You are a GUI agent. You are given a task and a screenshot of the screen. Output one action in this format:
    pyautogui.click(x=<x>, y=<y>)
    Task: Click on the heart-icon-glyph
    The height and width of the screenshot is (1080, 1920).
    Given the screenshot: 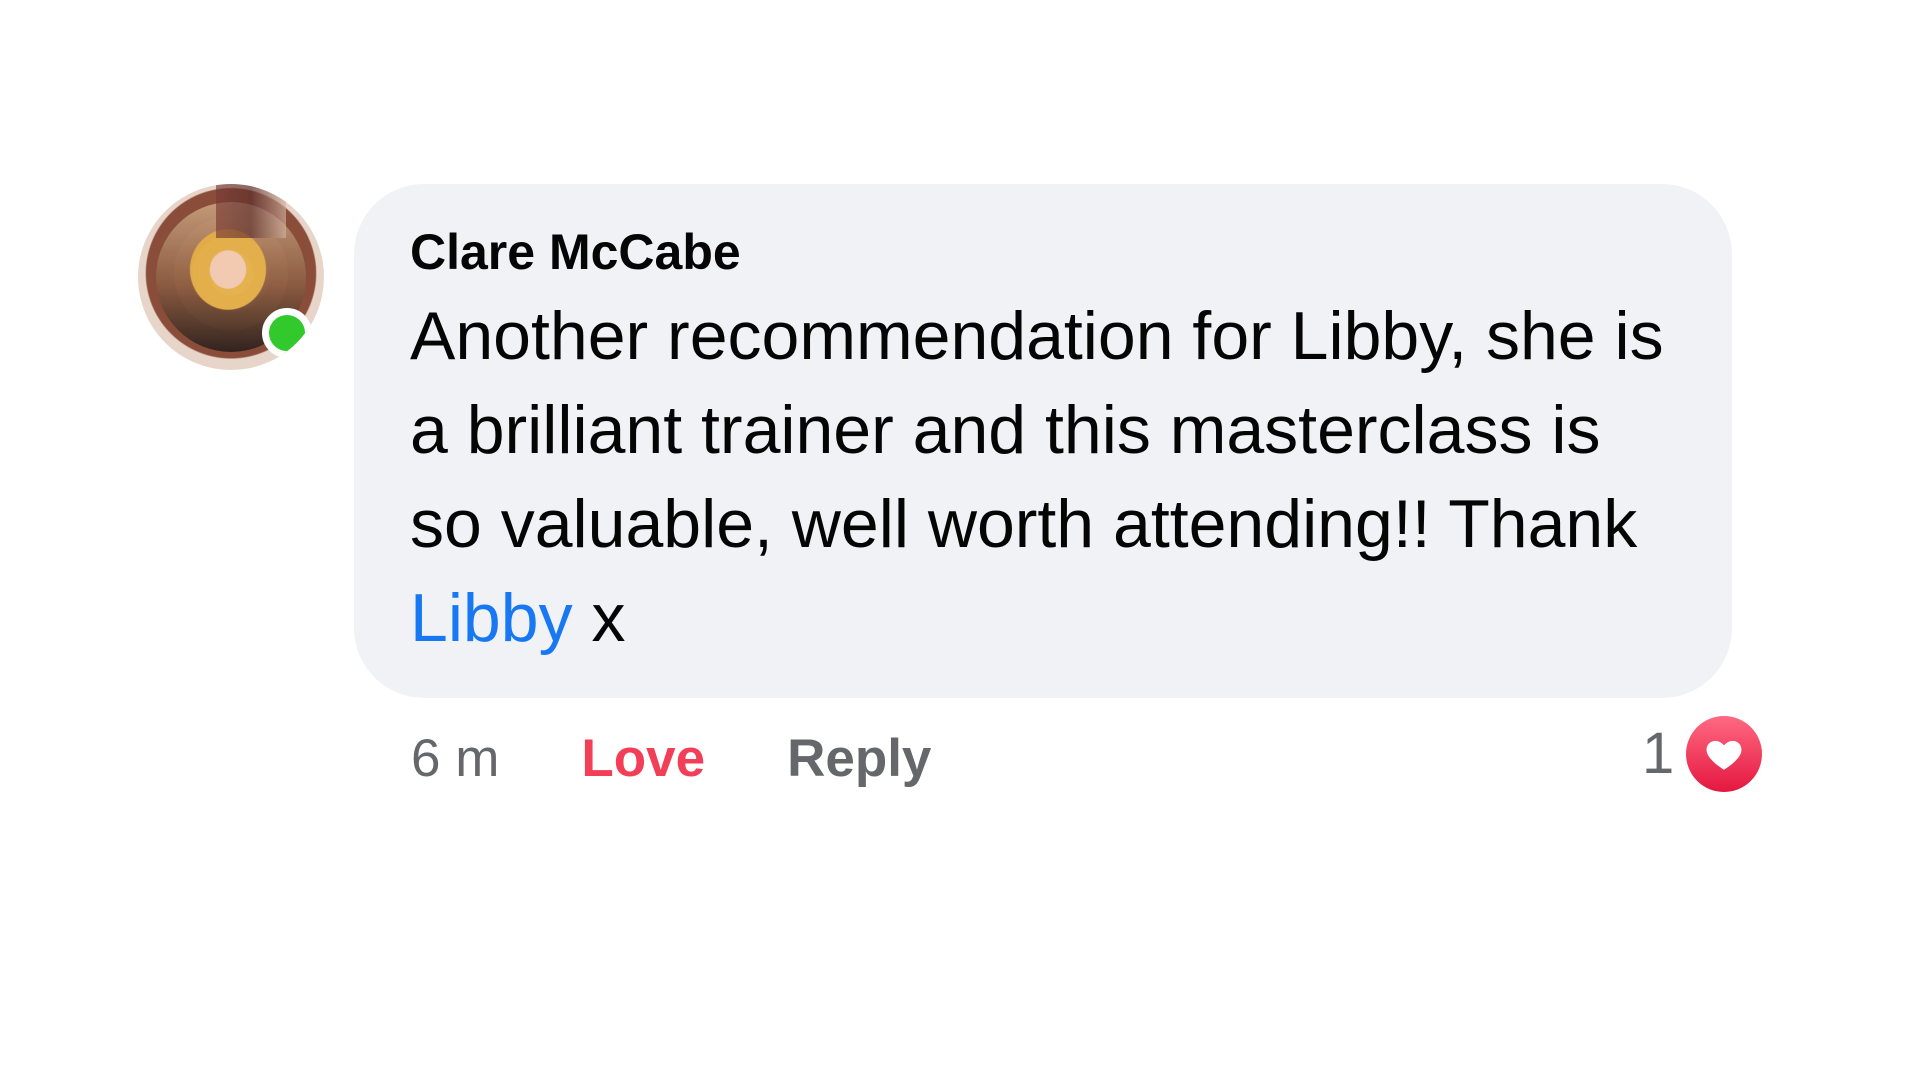 What is the action you would take?
    pyautogui.click(x=1724, y=755)
    